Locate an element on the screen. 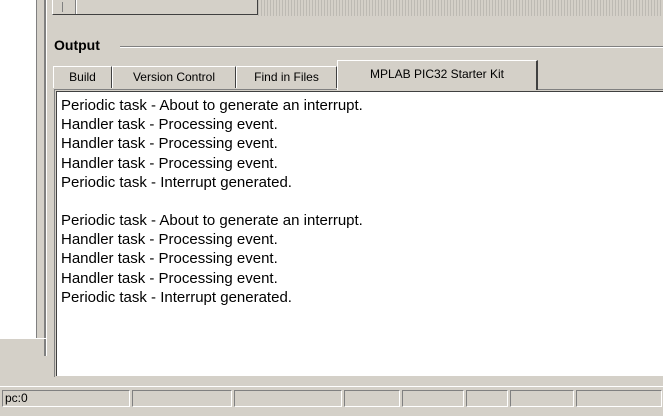 The image size is (663, 416). left-pane-bottom-edge is located at coordinates (23, 342).